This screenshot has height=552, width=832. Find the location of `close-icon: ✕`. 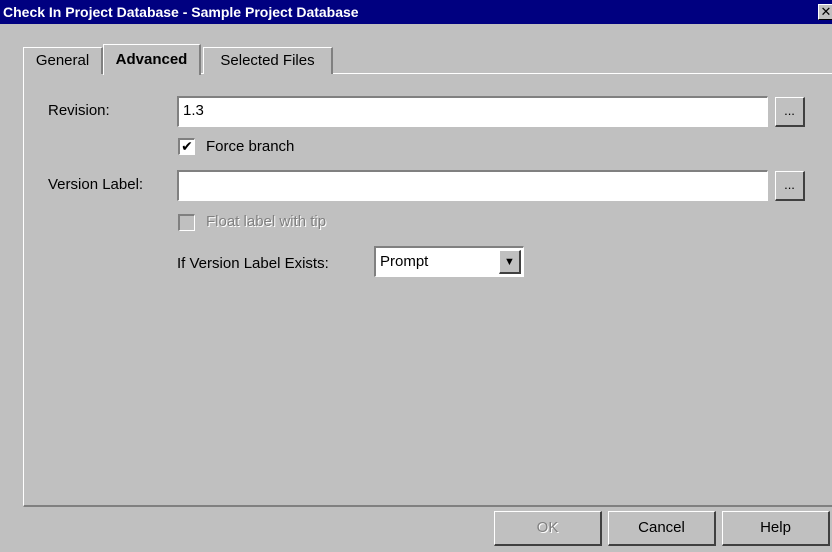

close-icon: ✕ is located at coordinates (826, 11).